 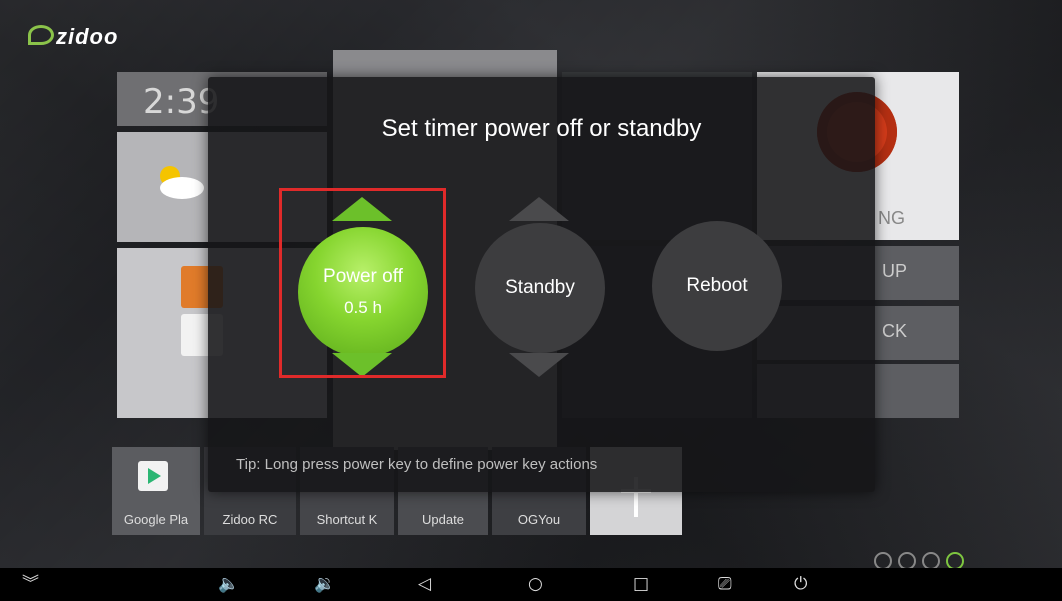 I want to click on home-icon: ○, so click(x=535, y=584).